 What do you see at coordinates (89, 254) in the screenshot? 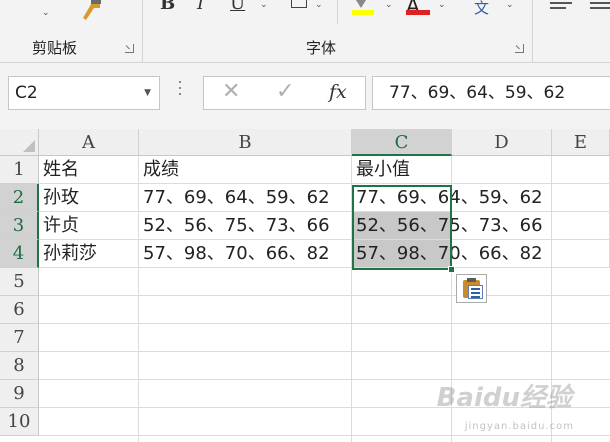
I see `cell-a4: 孙莉莎` at bounding box center [89, 254].